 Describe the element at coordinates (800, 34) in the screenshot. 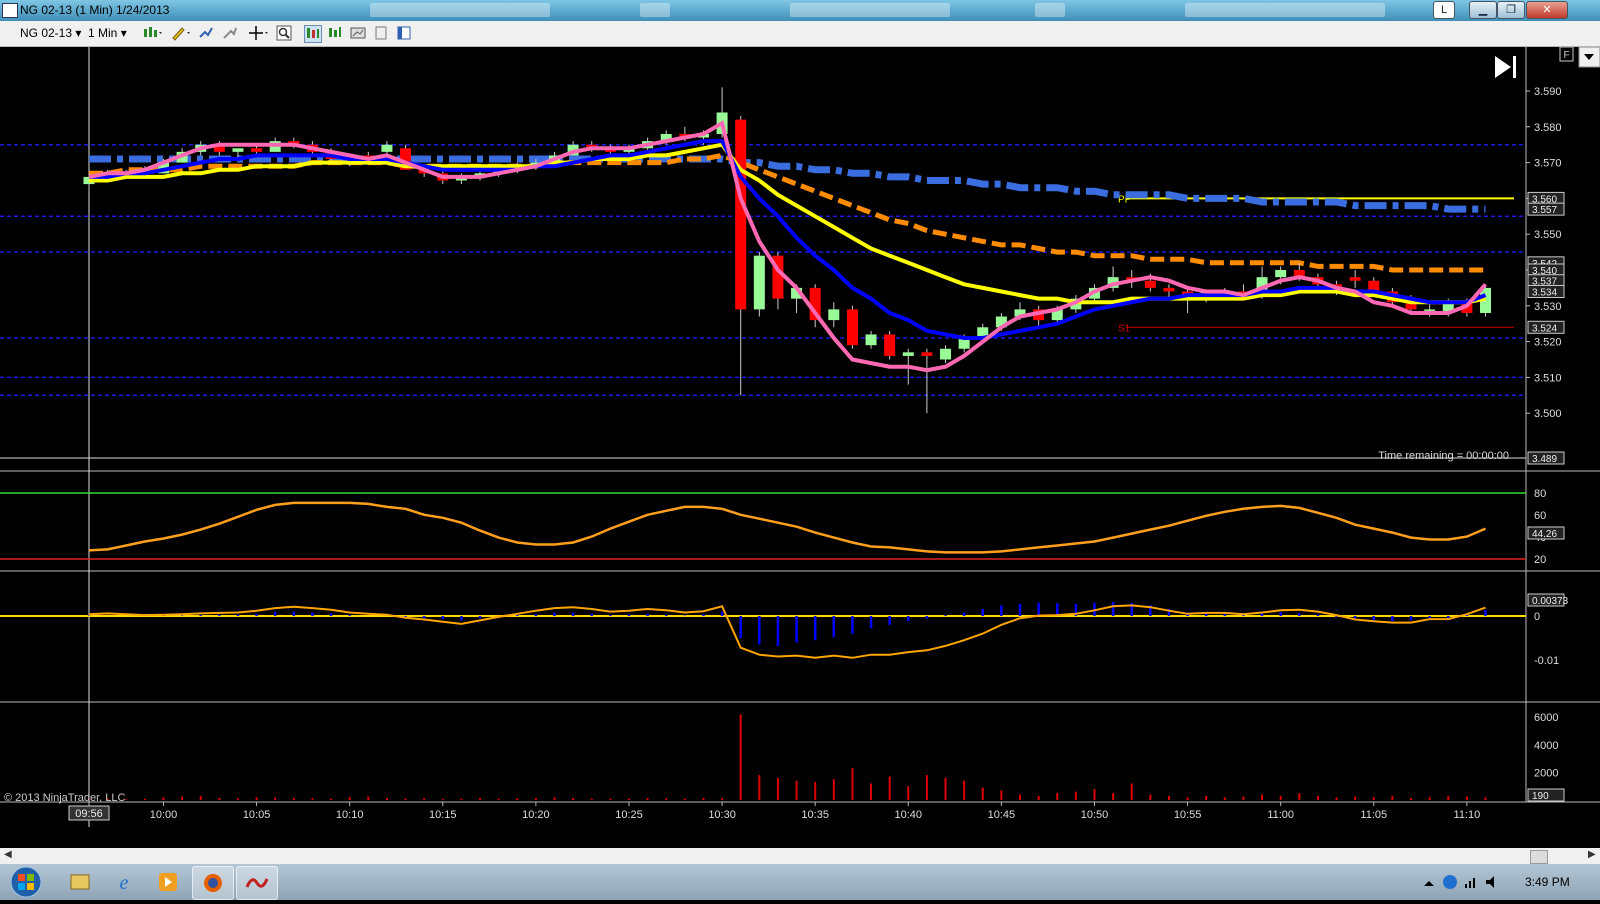

I see `chart-toolbar: NG 02-13 ▾ 1 Min ▾` at that location.